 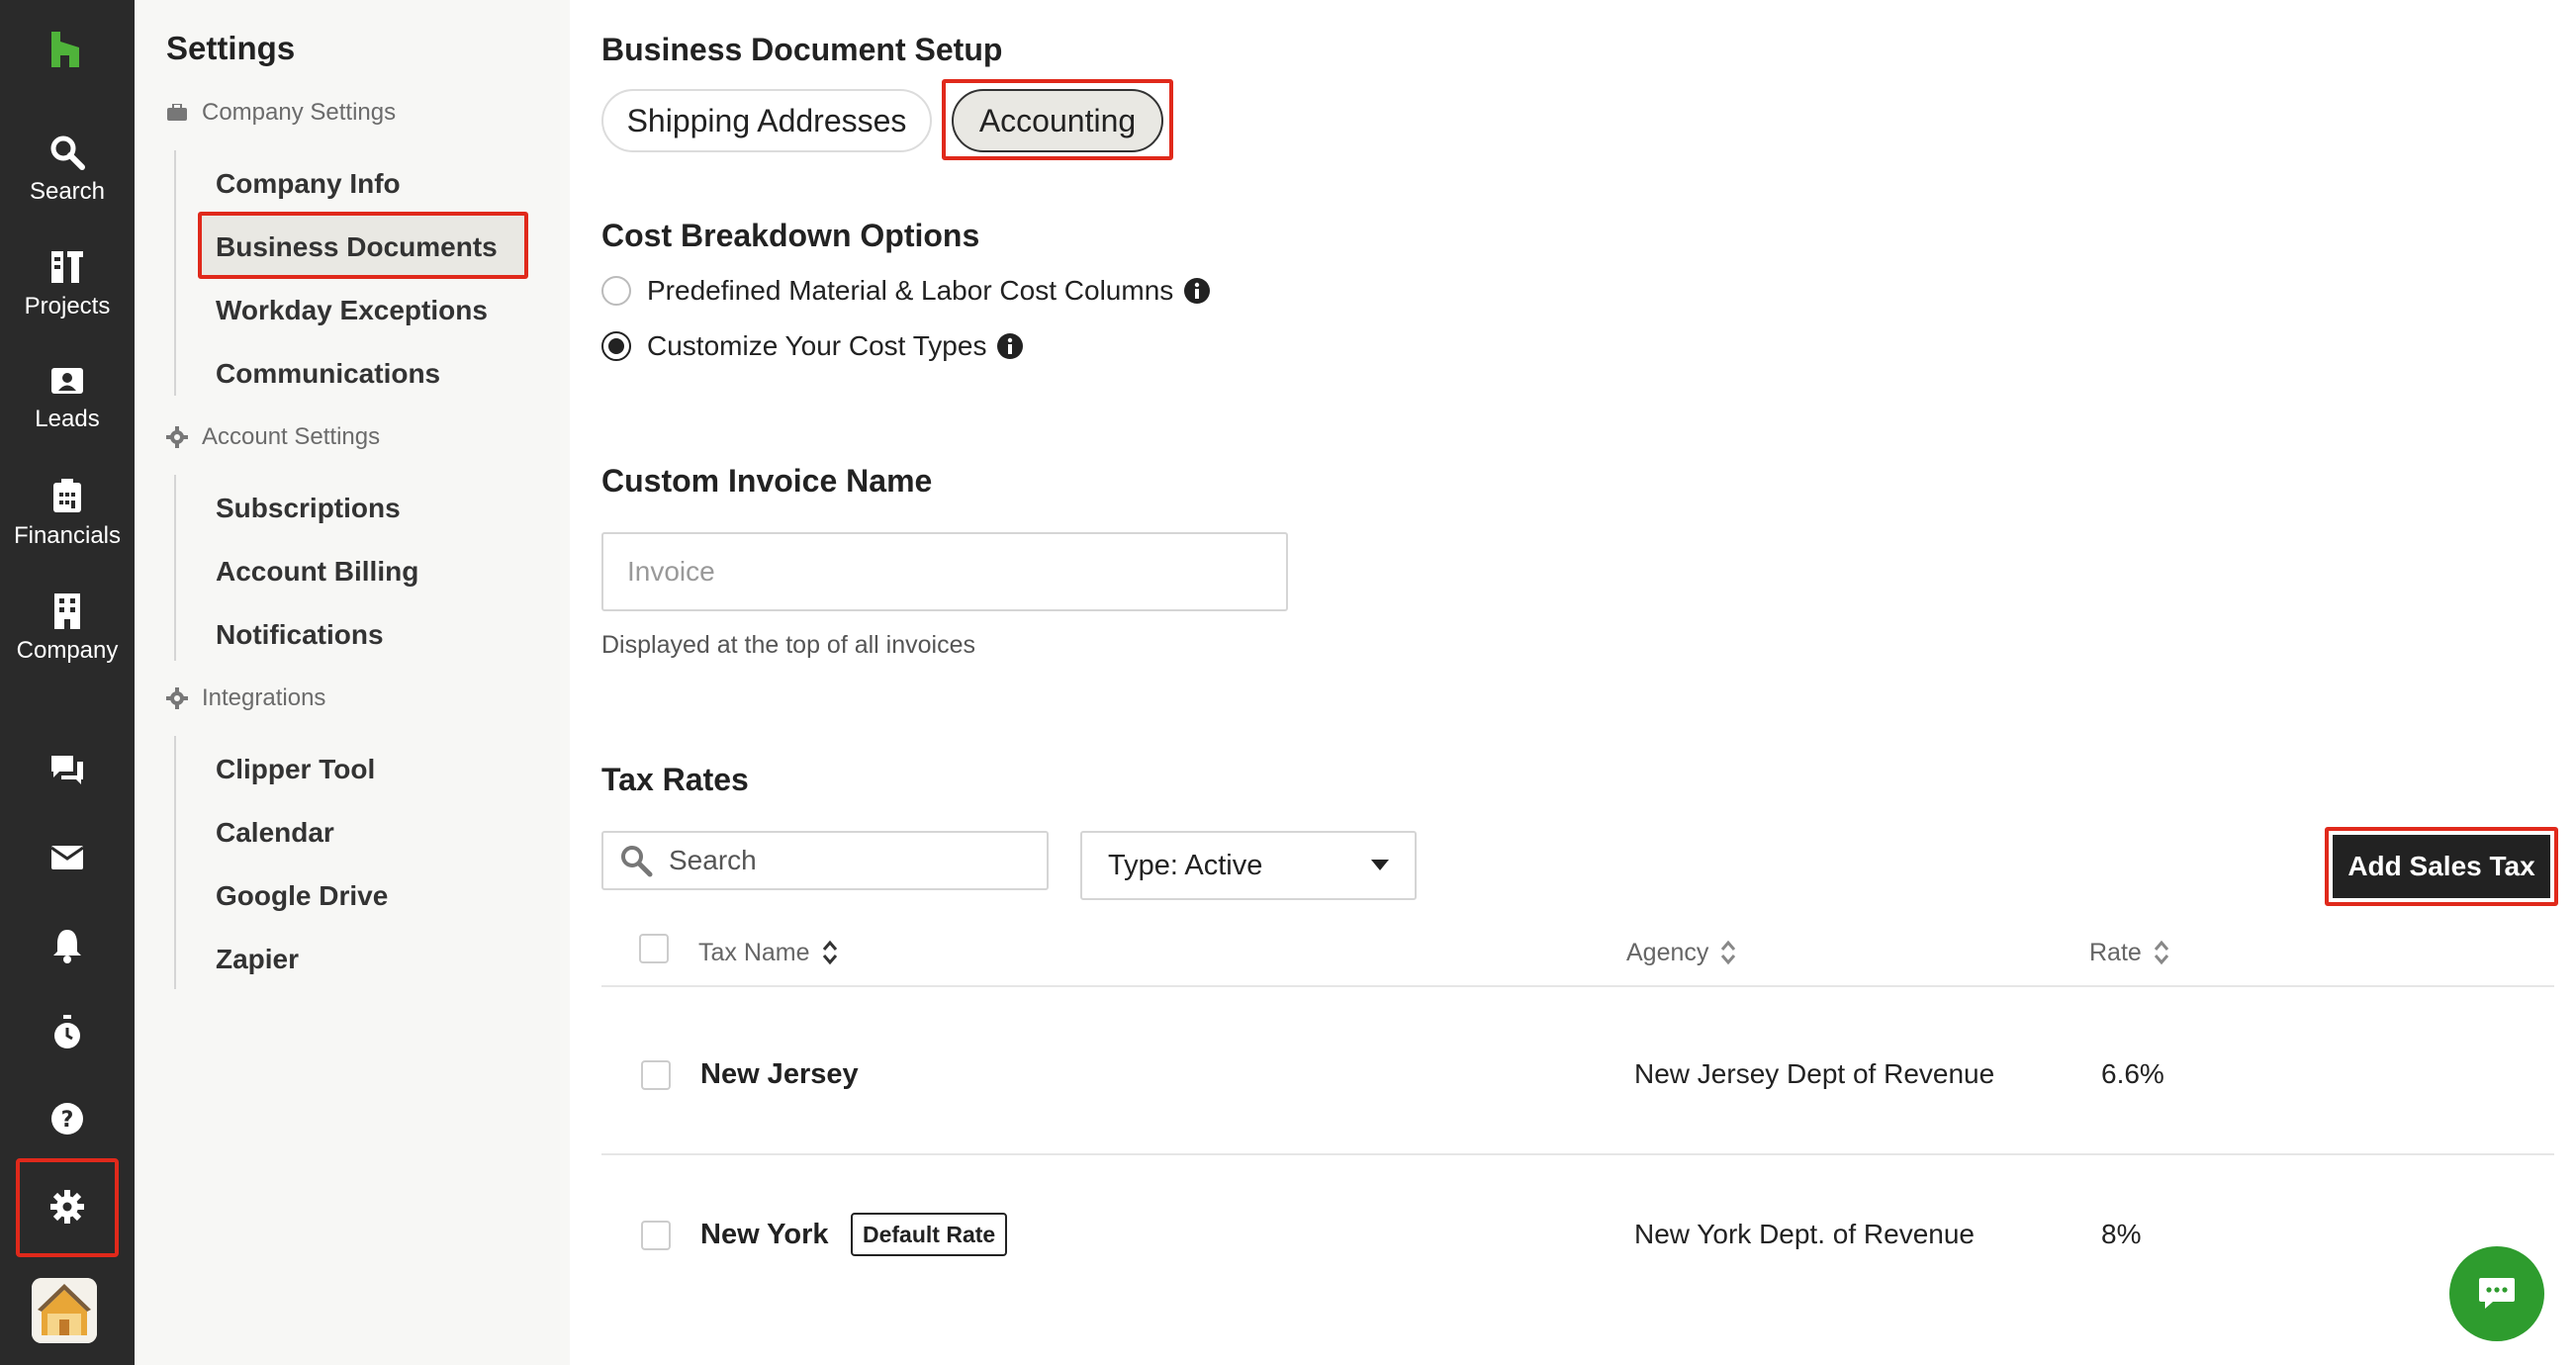 I want to click on help-icon: ?, so click(x=67, y=1119).